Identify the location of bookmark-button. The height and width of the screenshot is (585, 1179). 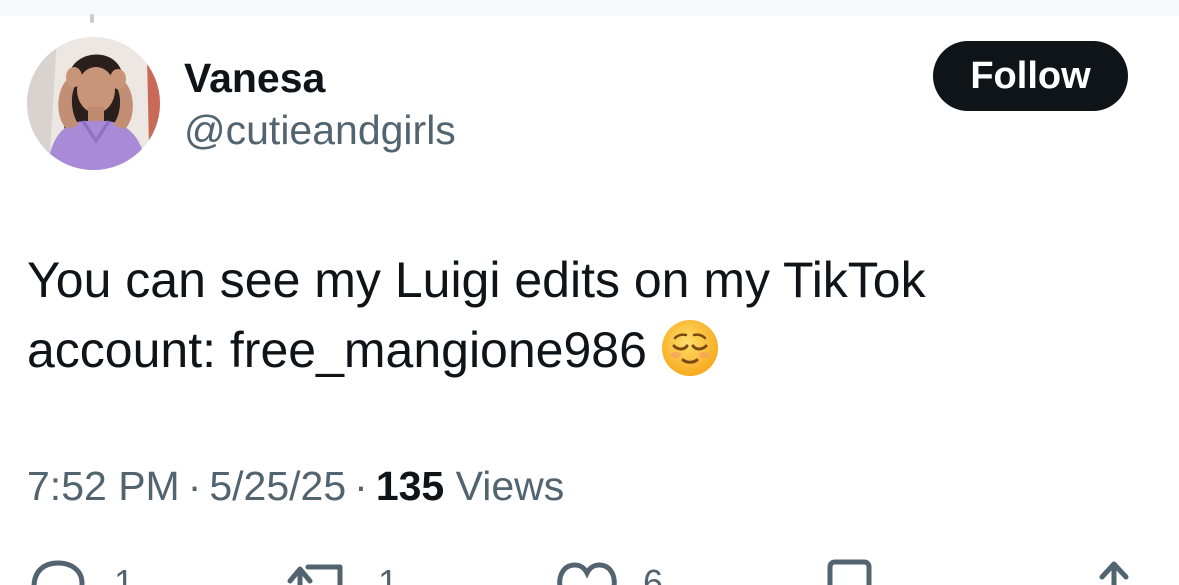
(851, 570).